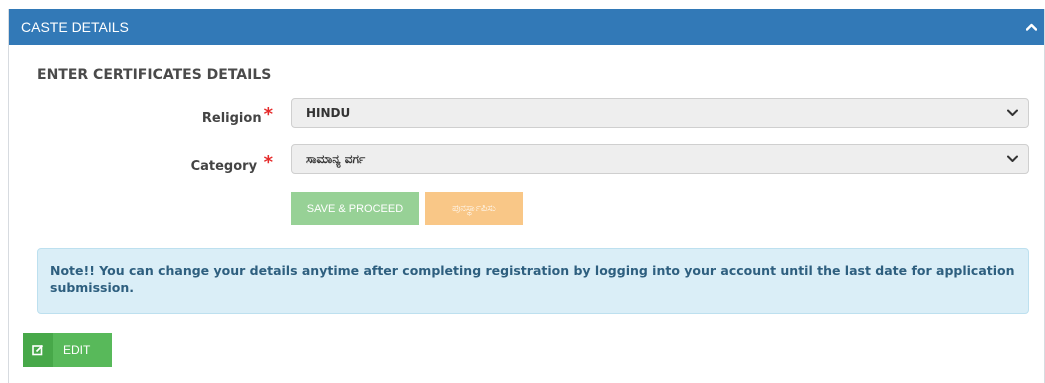 The image size is (1045, 383). I want to click on category-selected-value: ಸಾಮಾನ್ಯ ವರ್ಗ, so click(336, 159).